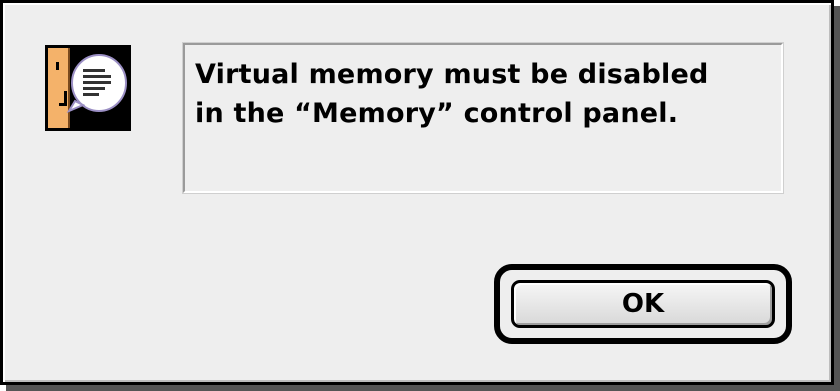 Image resolution: width=840 pixels, height=391 pixels. What do you see at coordinates (837, 198) in the screenshot?
I see `dialog-shadow-right` at bounding box center [837, 198].